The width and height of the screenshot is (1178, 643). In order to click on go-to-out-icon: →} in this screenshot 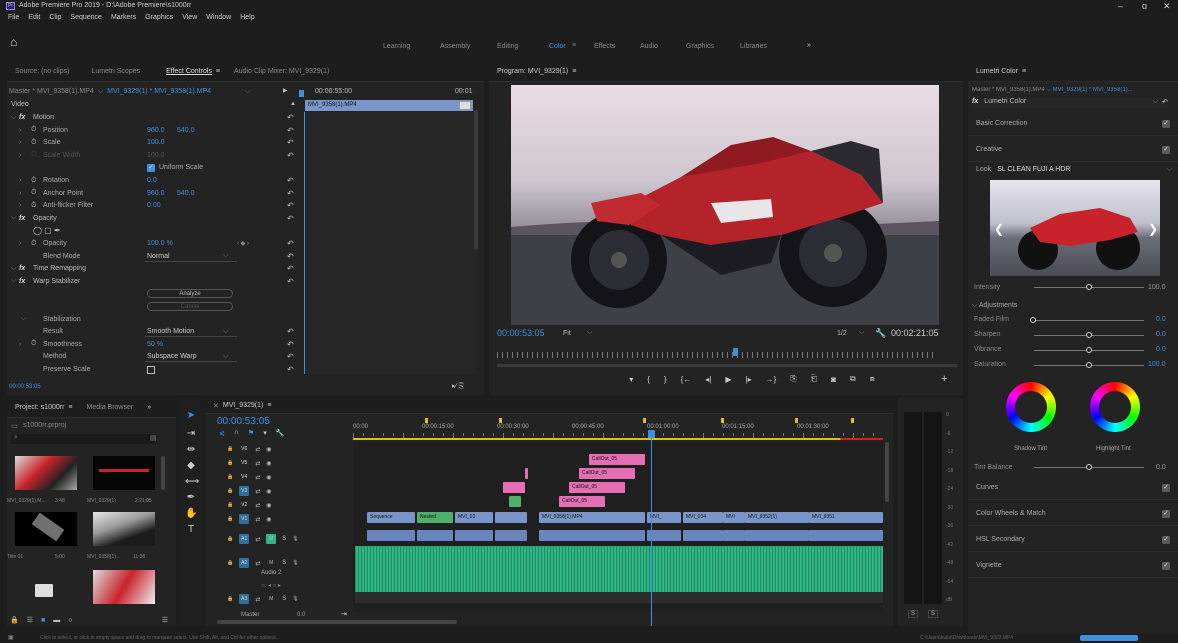, I will do `click(771, 379)`.